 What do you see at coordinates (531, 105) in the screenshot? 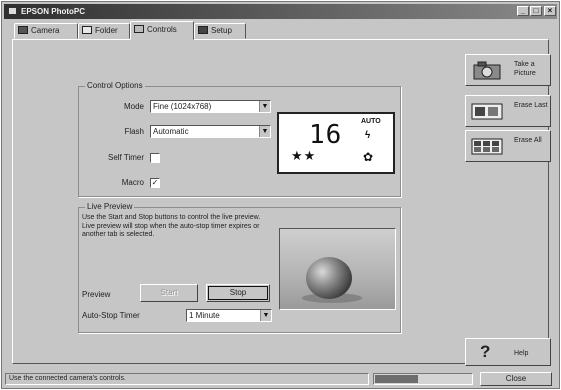
I see `erase-last-label: Erase Last` at bounding box center [531, 105].